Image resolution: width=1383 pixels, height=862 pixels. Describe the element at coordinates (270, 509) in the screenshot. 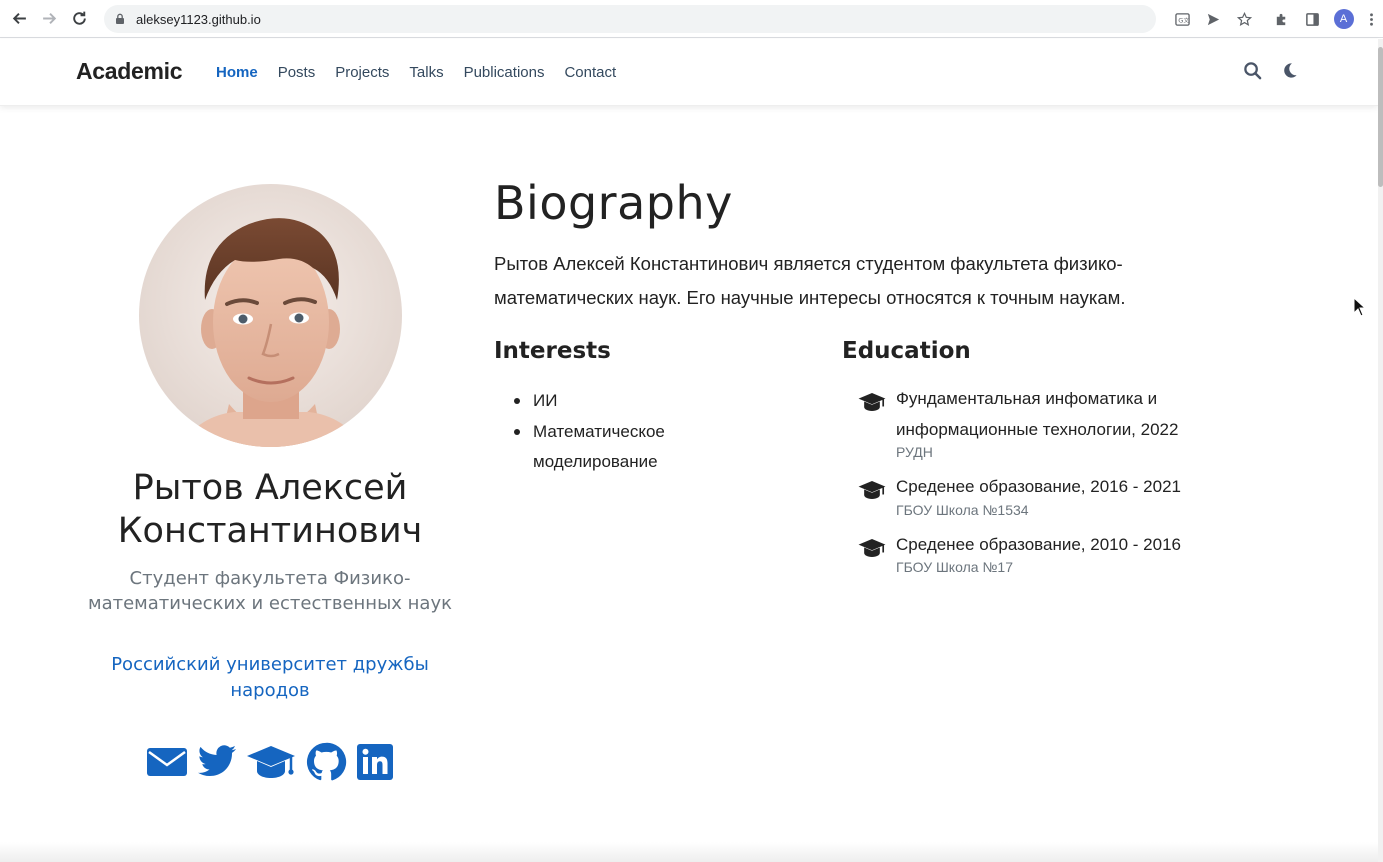

I see `profile-name: Рытов Алексей Константинович` at that location.